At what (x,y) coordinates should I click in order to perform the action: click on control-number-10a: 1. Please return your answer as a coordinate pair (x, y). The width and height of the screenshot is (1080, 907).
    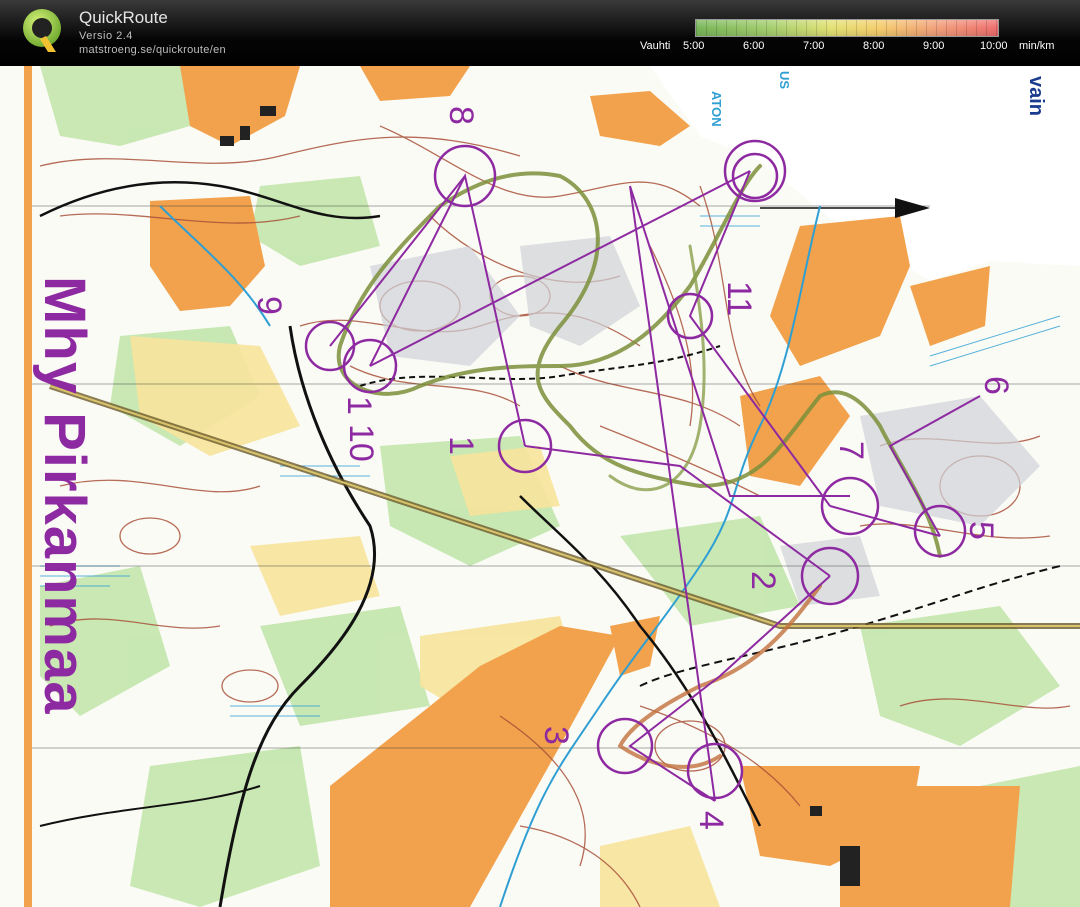
    Looking at the image, I should click on (359, 405).